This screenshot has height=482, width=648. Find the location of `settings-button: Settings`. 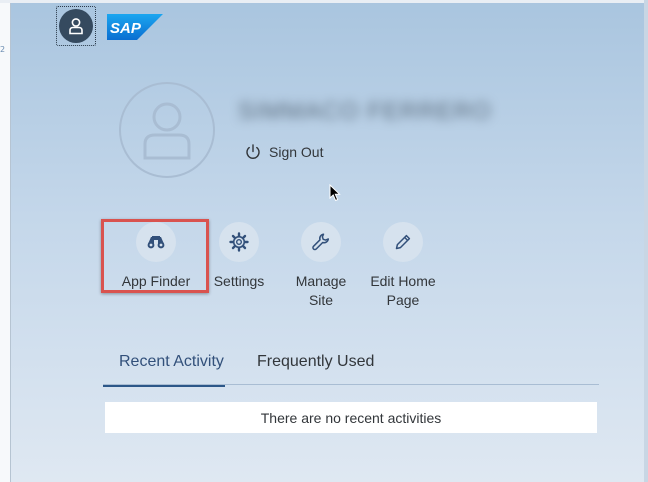

settings-button: Settings is located at coordinates (239, 256).